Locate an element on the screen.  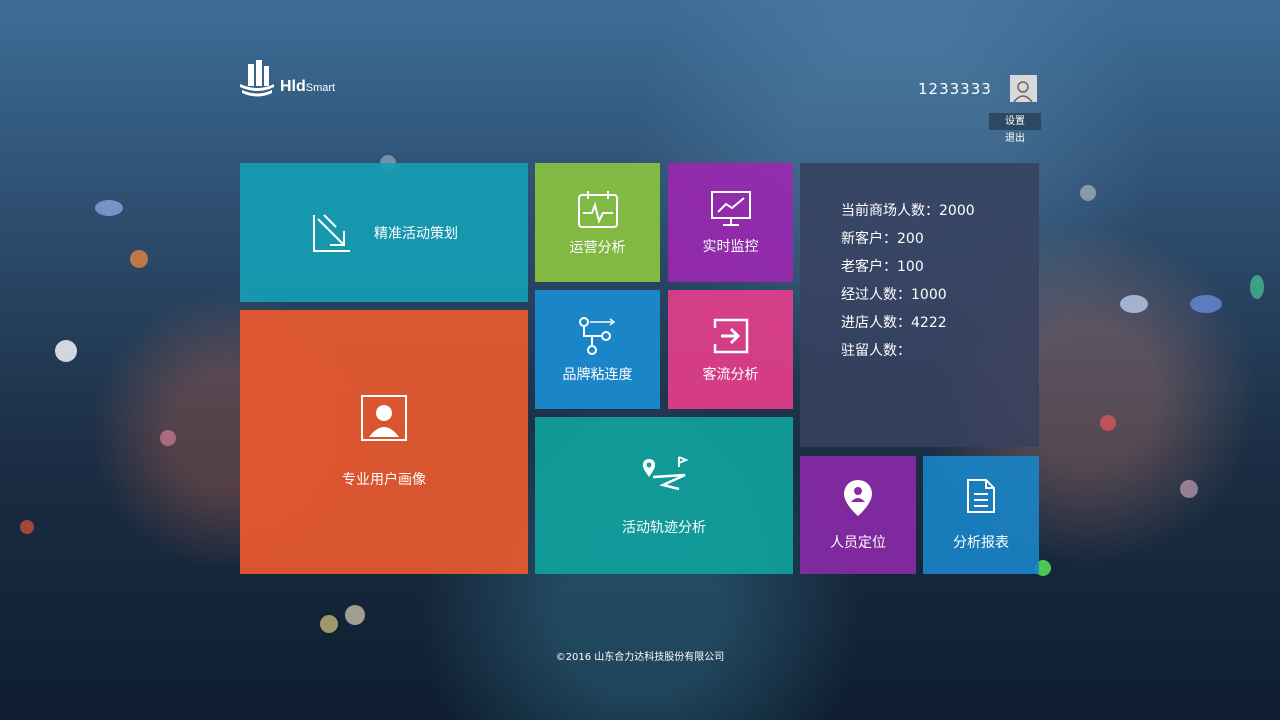
tile-user-portrait: 专业用户画像 is located at coordinates (384, 442).